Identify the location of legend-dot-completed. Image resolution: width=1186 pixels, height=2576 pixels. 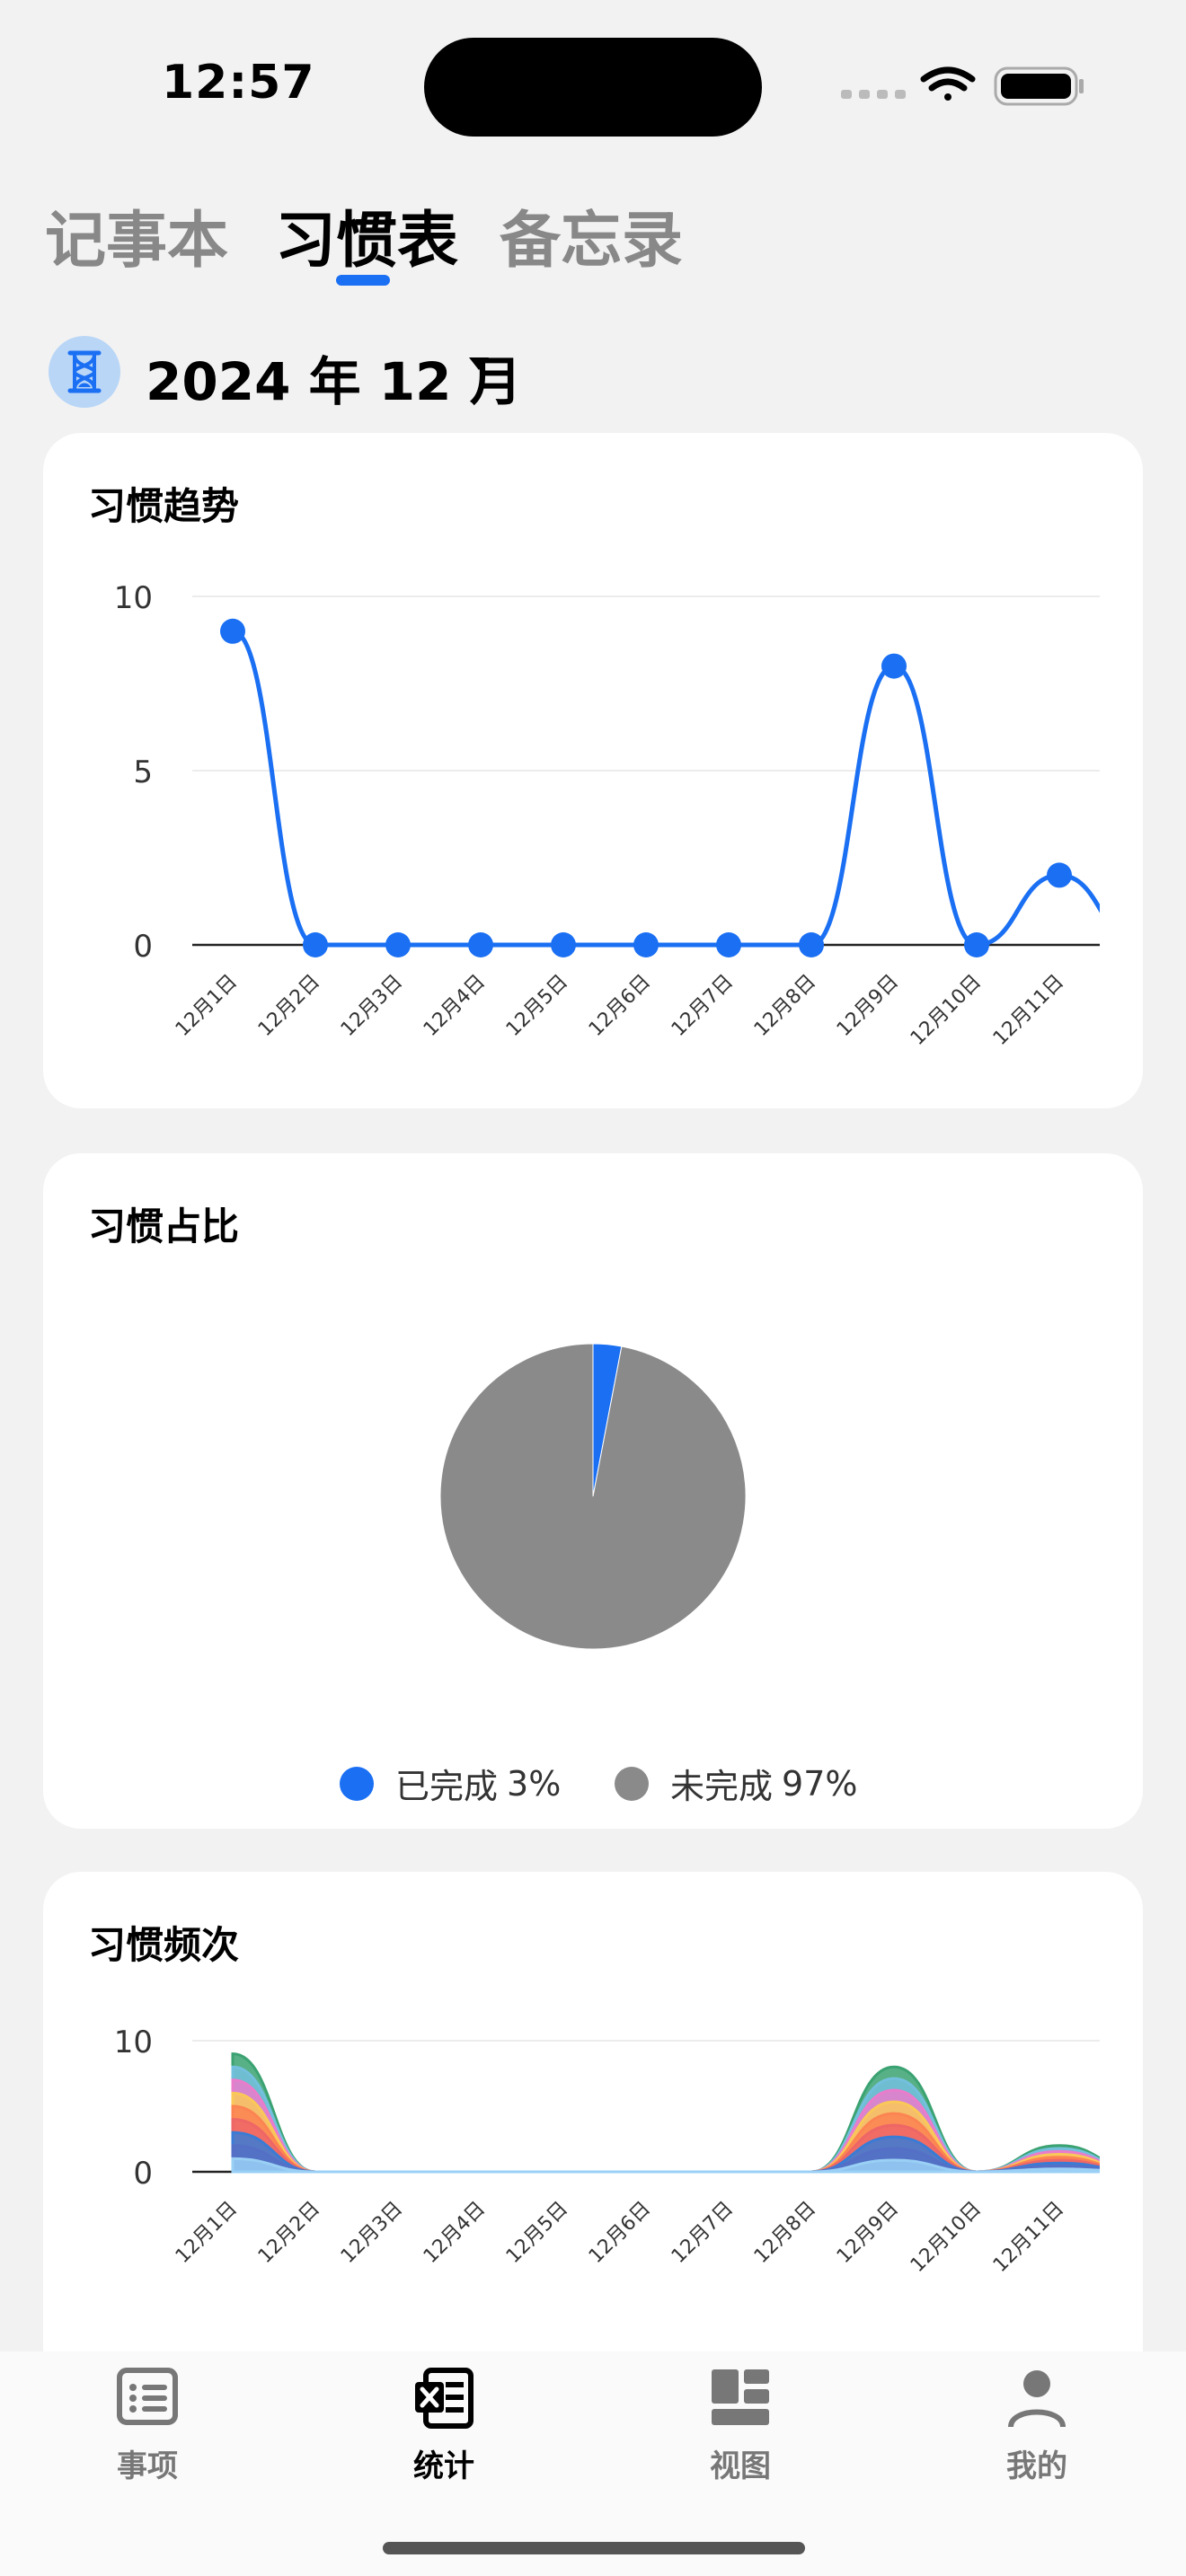
(357, 1783).